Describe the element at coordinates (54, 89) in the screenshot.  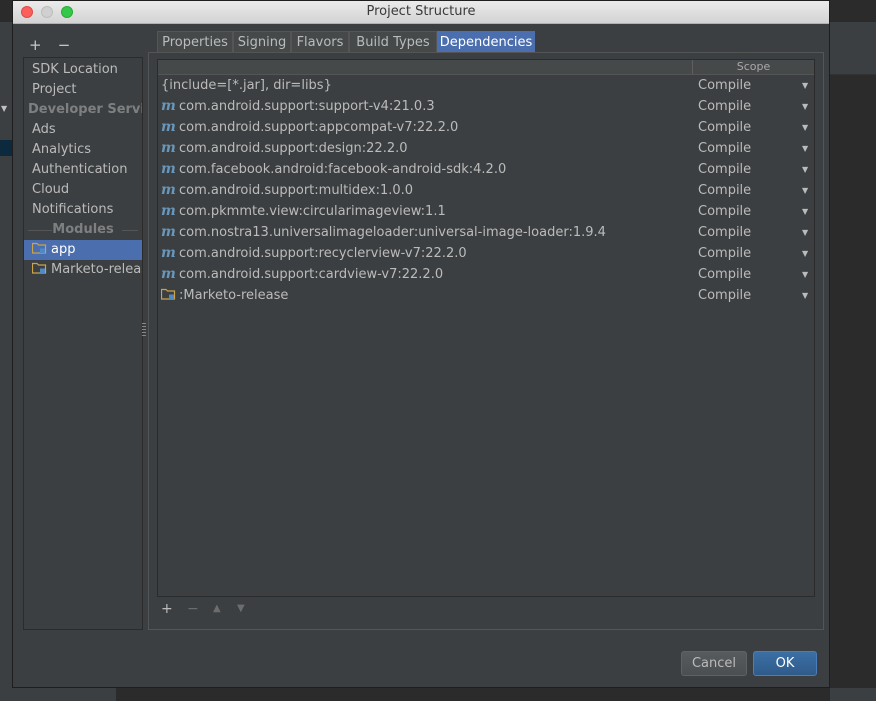
I see `sidebar-item-label: Project` at that location.